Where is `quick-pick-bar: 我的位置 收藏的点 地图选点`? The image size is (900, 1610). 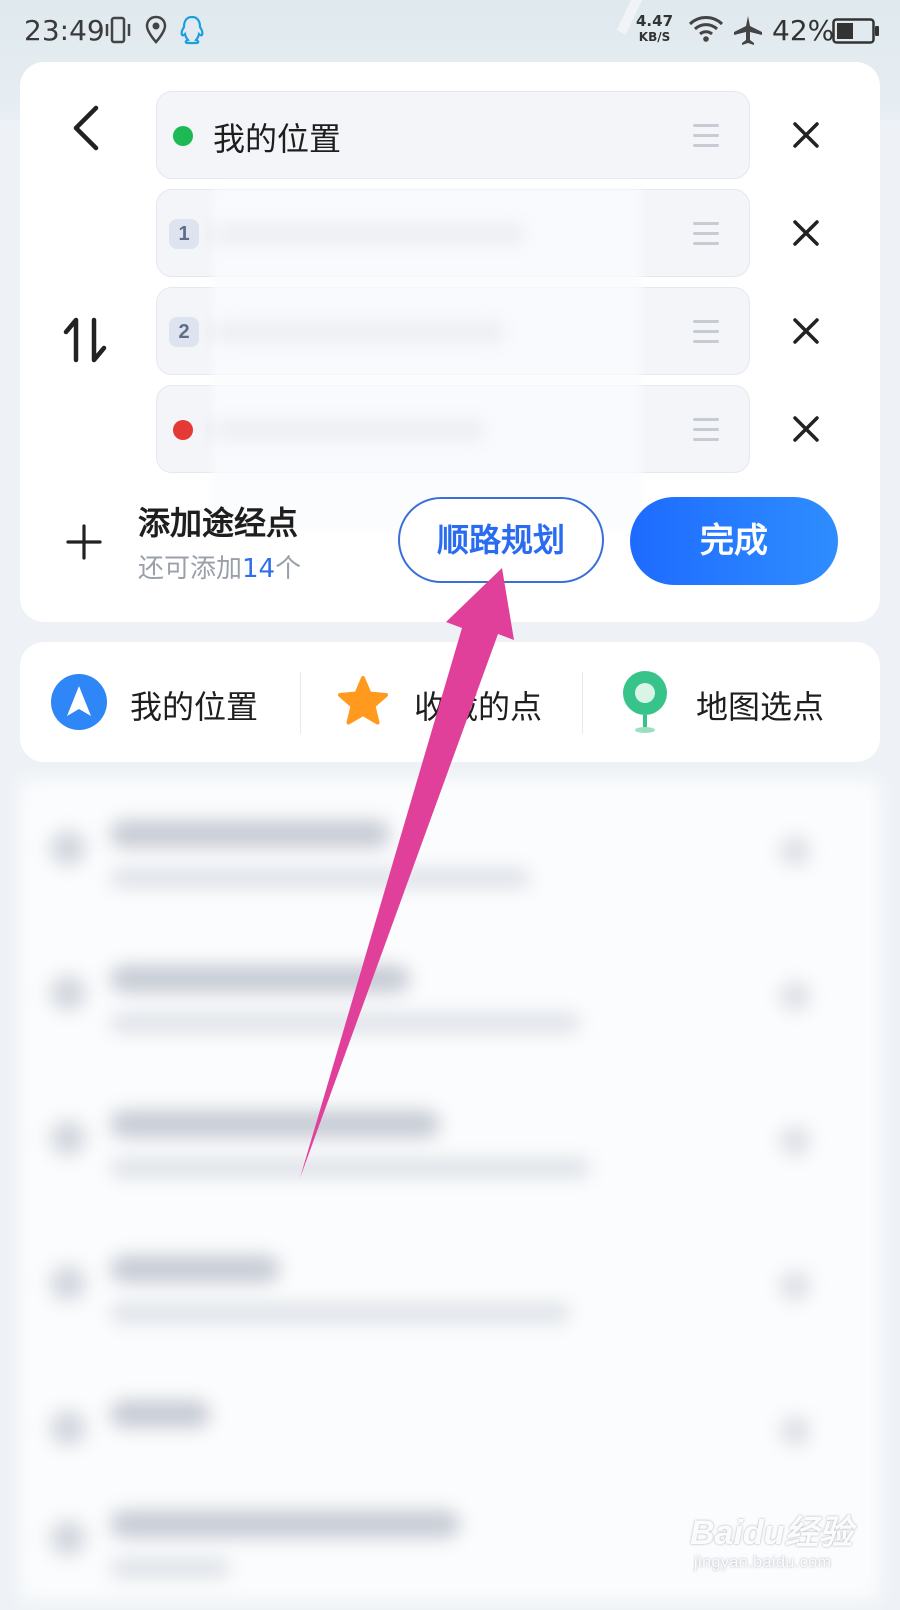
quick-pick-bar: 我的位置 收藏的点 地图选点 is located at coordinates (450, 702).